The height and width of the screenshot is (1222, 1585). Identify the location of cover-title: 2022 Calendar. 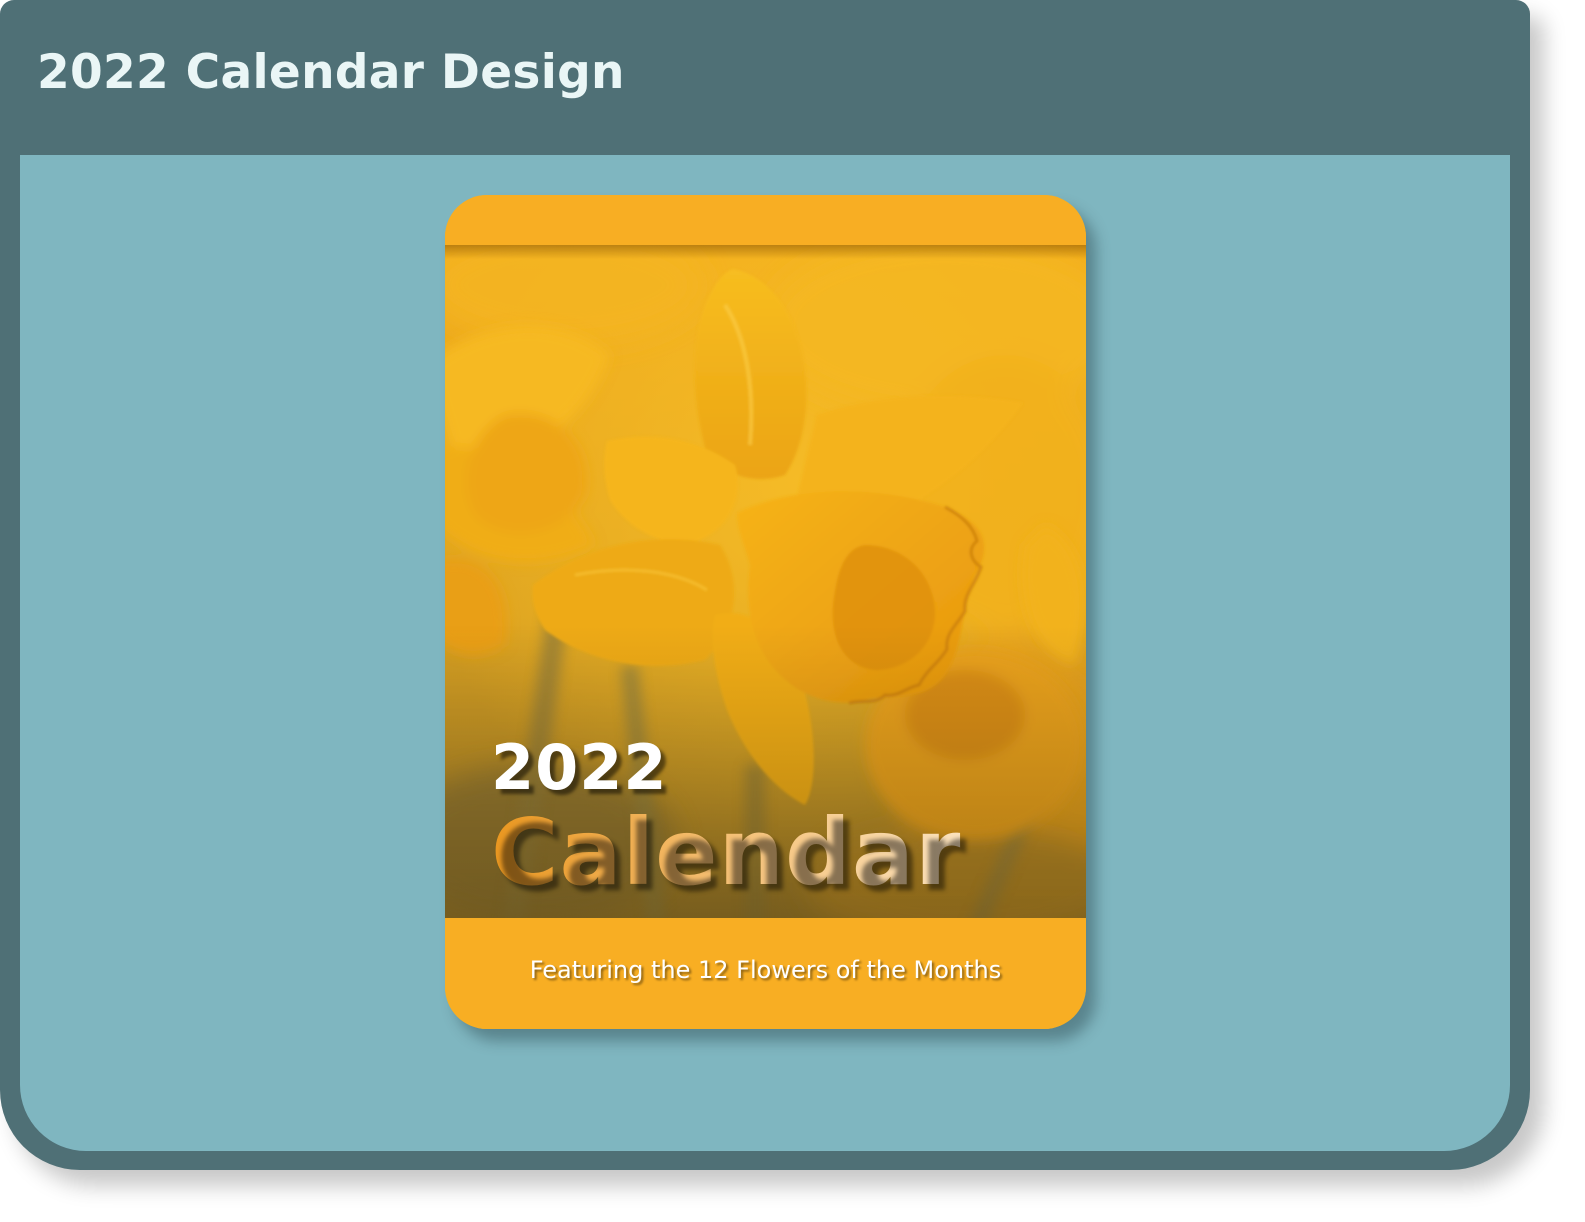
(726, 818).